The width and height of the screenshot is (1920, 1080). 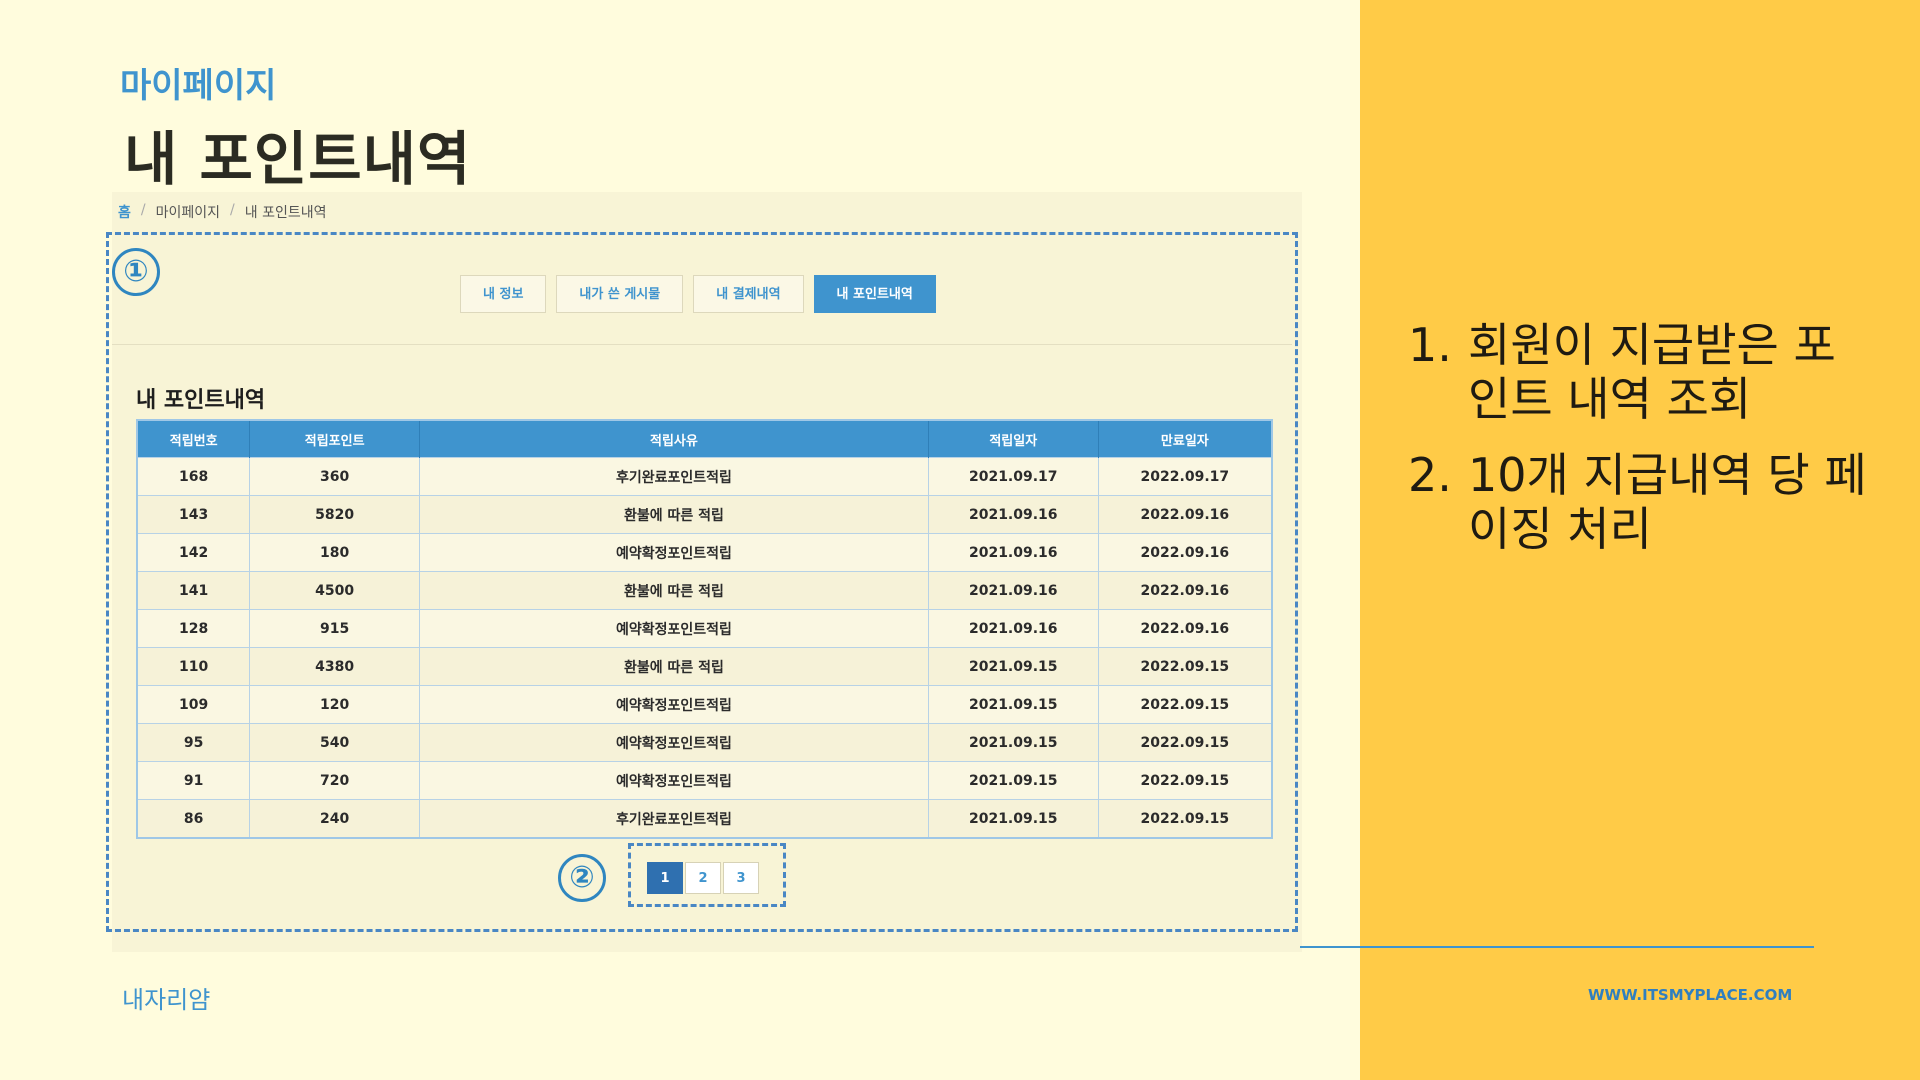 I want to click on breadcrumb-mypage: 마이페이지, so click(x=188, y=212).